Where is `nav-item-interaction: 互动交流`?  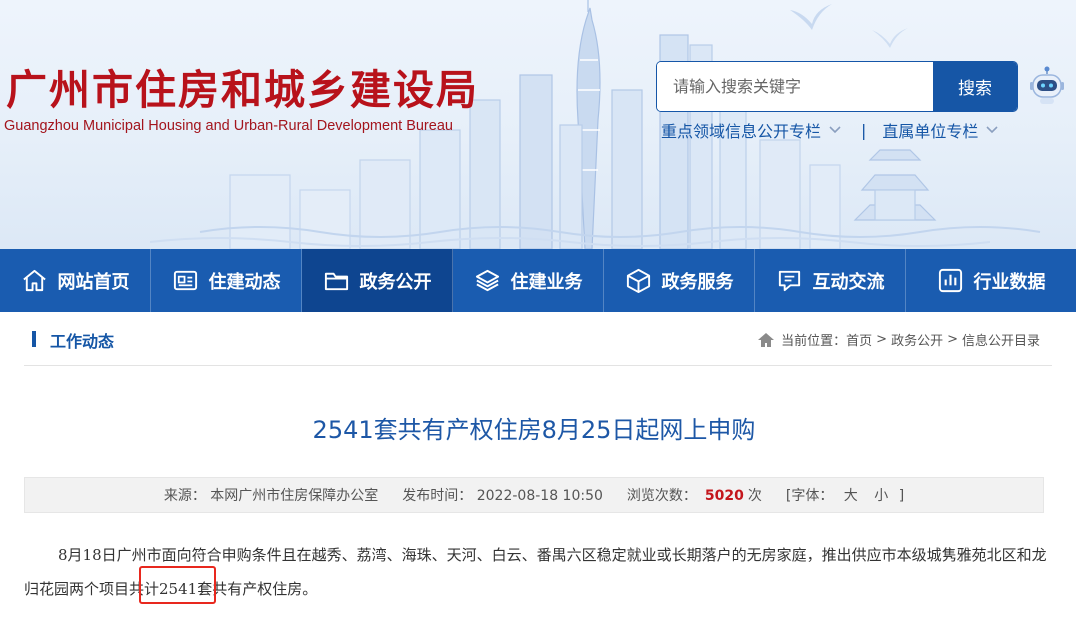 nav-item-interaction: 互动交流 is located at coordinates (830, 280).